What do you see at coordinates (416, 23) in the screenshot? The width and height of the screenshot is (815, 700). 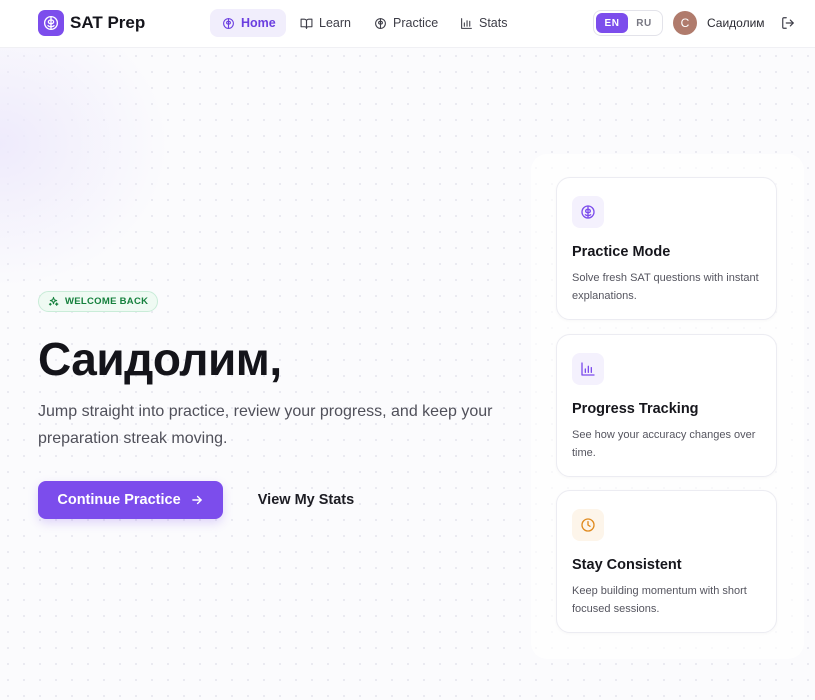 I see `nav-item-label: Practice` at bounding box center [416, 23].